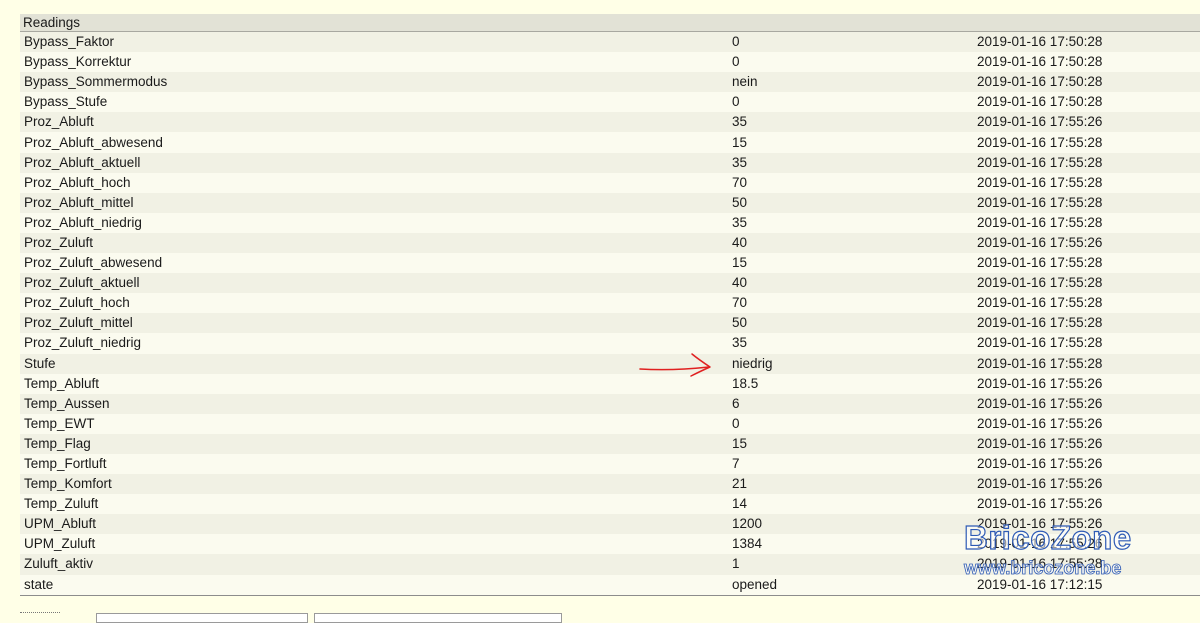 This screenshot has width=1200, height=623. I want to click on reading-row: Temp_Zuluft 14 2019-01-16 17:55:26, so click(610, 504).